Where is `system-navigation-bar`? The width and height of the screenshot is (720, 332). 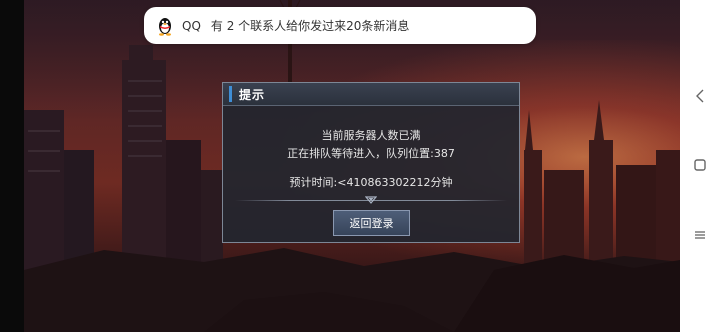
system-navigation-bar is located at coordinates (700, 166).